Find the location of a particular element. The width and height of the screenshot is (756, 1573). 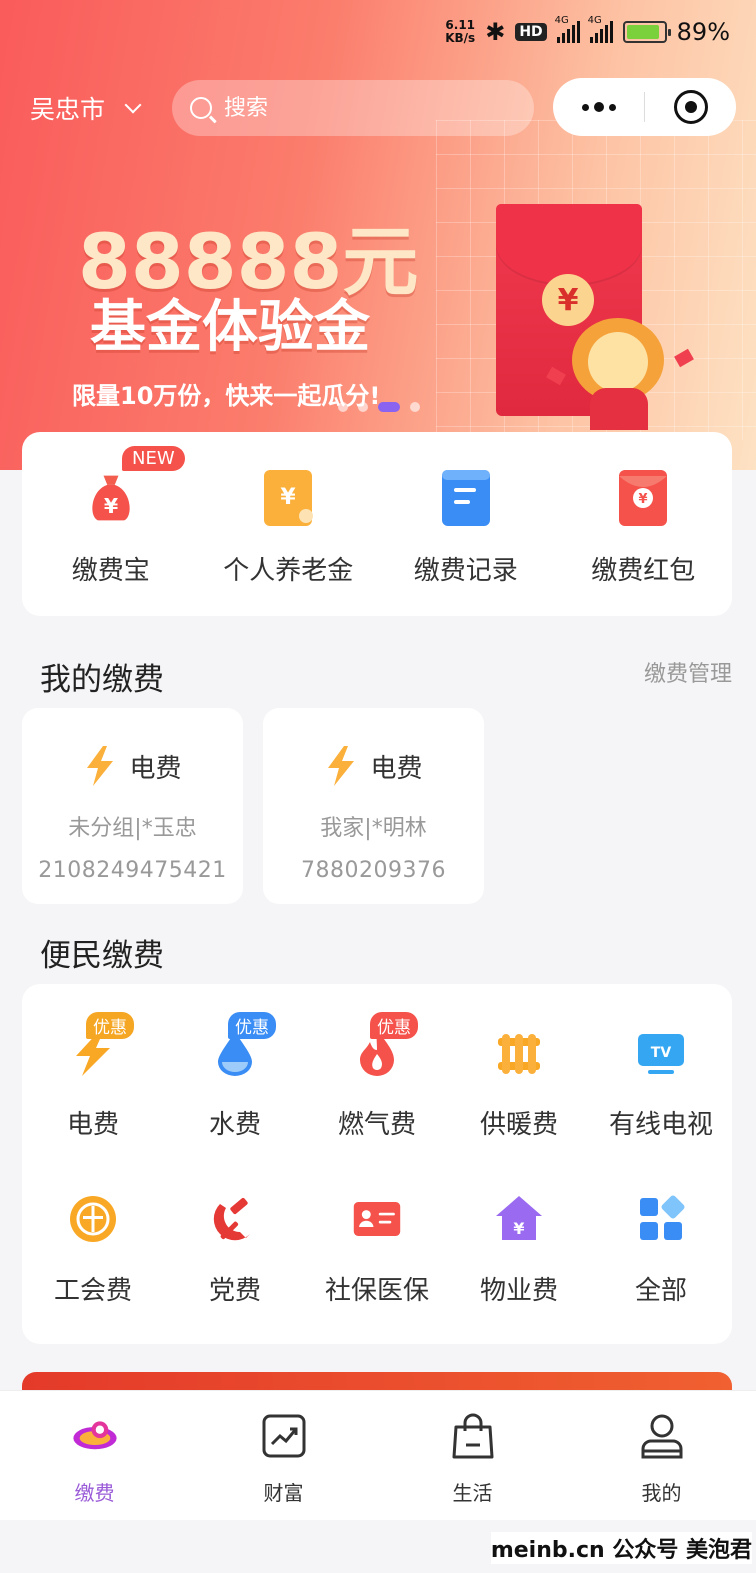

quick-action-money-bag: ¥ 缴费宝 NEW is located at coordinates (111, 524).